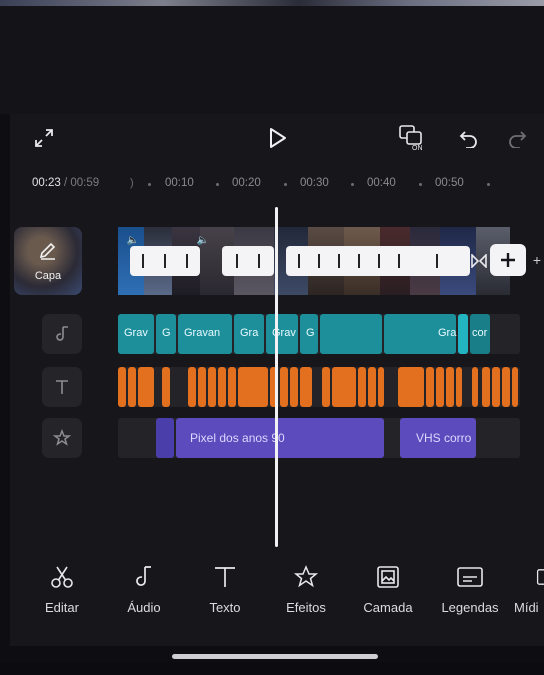 The image size is (544, 675). What do you see at coordinates (165, 438) in the screenshot?
I see `effect-clip` at bounding box center [165, 438].